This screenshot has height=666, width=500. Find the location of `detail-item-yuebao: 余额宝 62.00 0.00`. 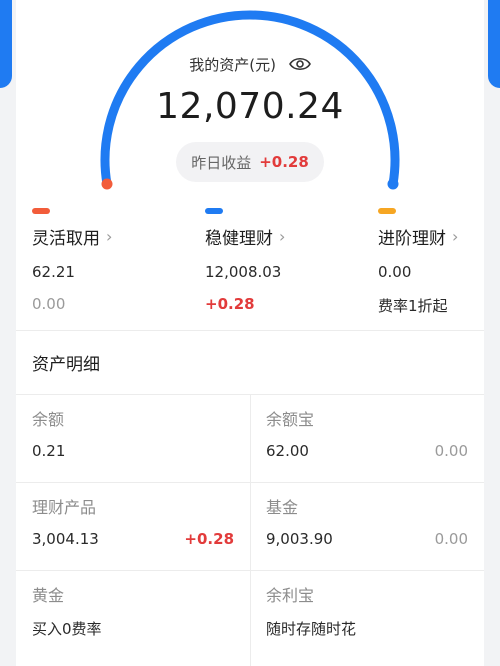

detail-item-yuebao: 余额宝 62.00 0.00 is located at coordinates (367, 438).